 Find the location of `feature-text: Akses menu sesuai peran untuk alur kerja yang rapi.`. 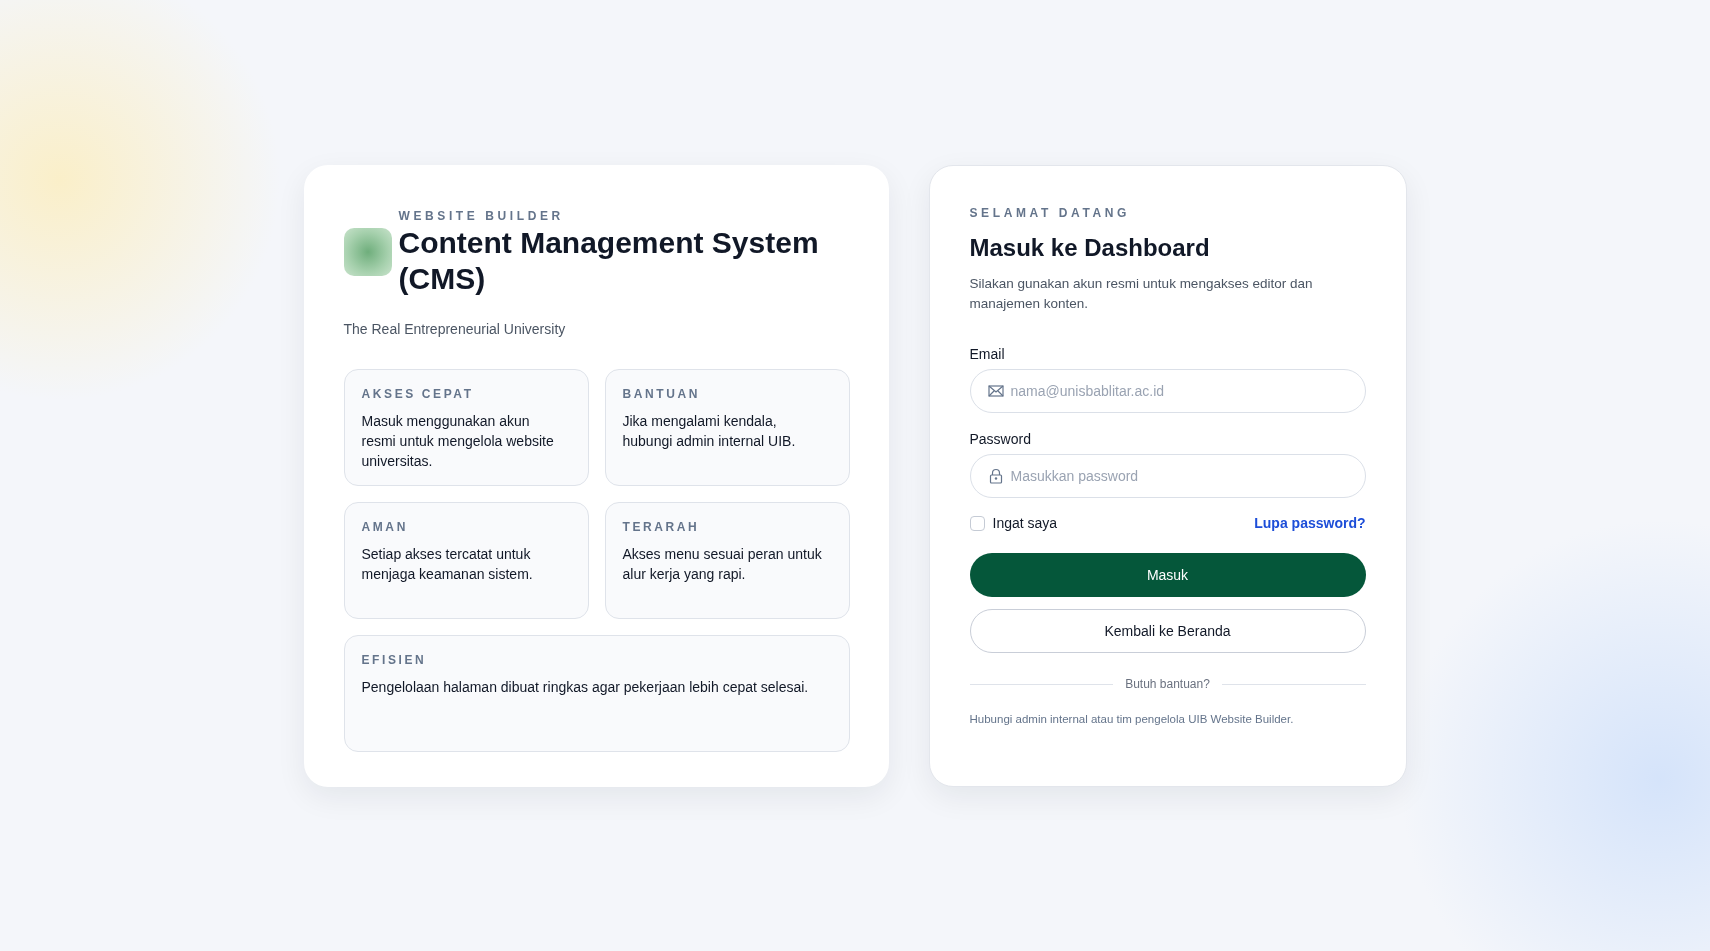

feature-text: Akses menu sesuai peran untuk alur kerja yang rapi. is located at coordinates (722, 564).